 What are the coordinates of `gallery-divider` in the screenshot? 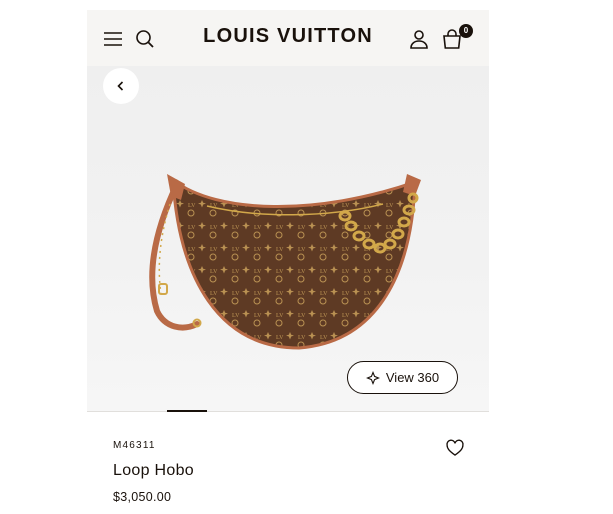 It's located at (288, 411).